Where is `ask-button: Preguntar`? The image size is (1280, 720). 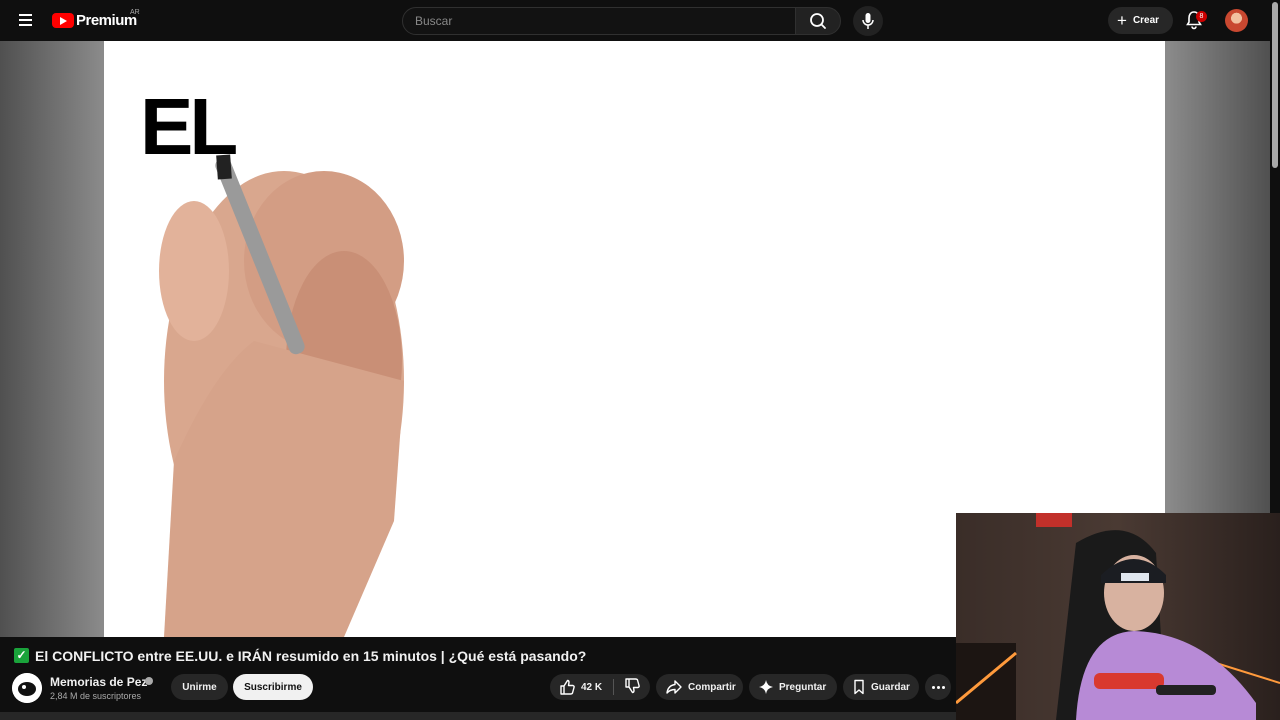
ask-button: Preguntar is located at coordinates (793, 687).